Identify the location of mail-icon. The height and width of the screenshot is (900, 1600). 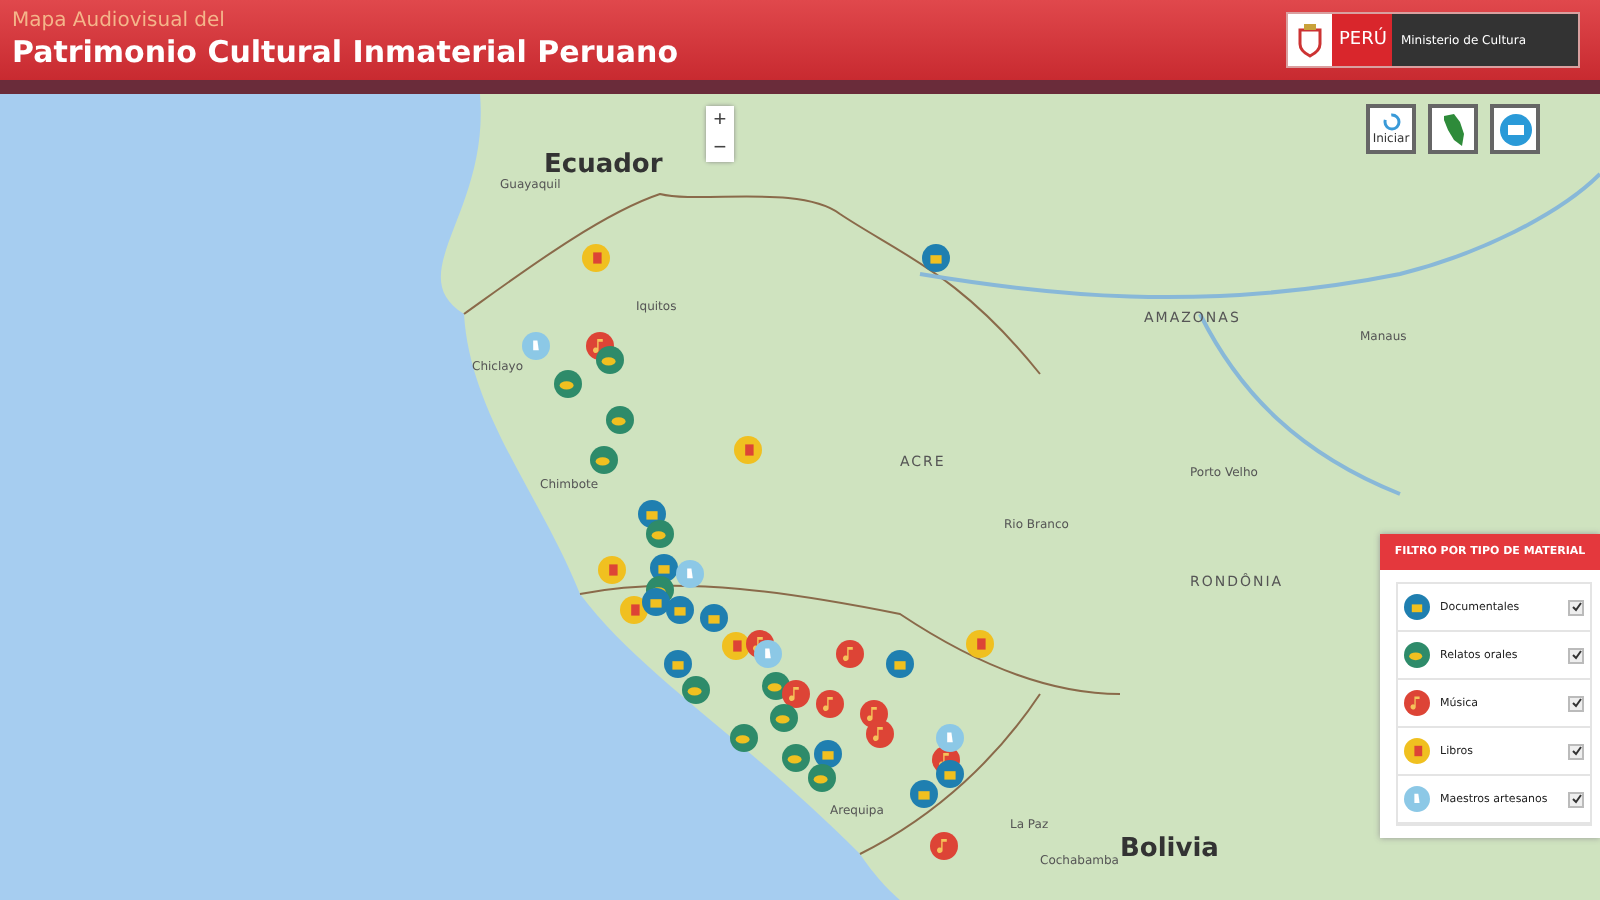
(1515, 129).